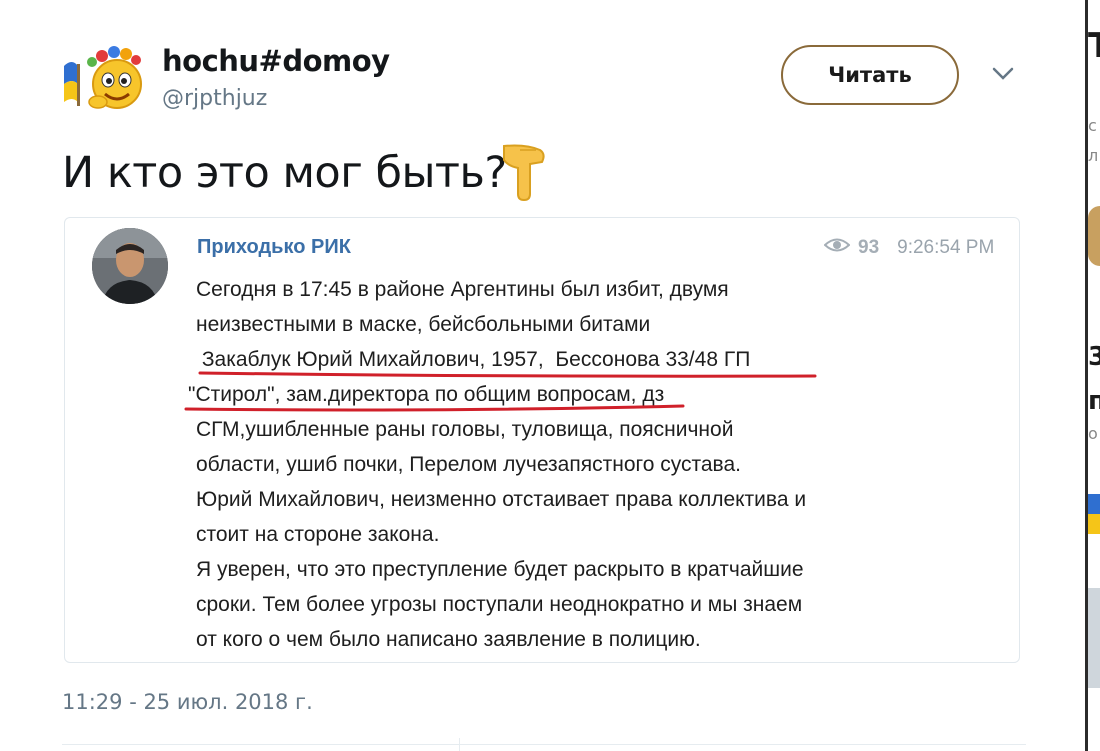  I want to click on tweet-text: И кто это мог быть?, so click(284, 173).